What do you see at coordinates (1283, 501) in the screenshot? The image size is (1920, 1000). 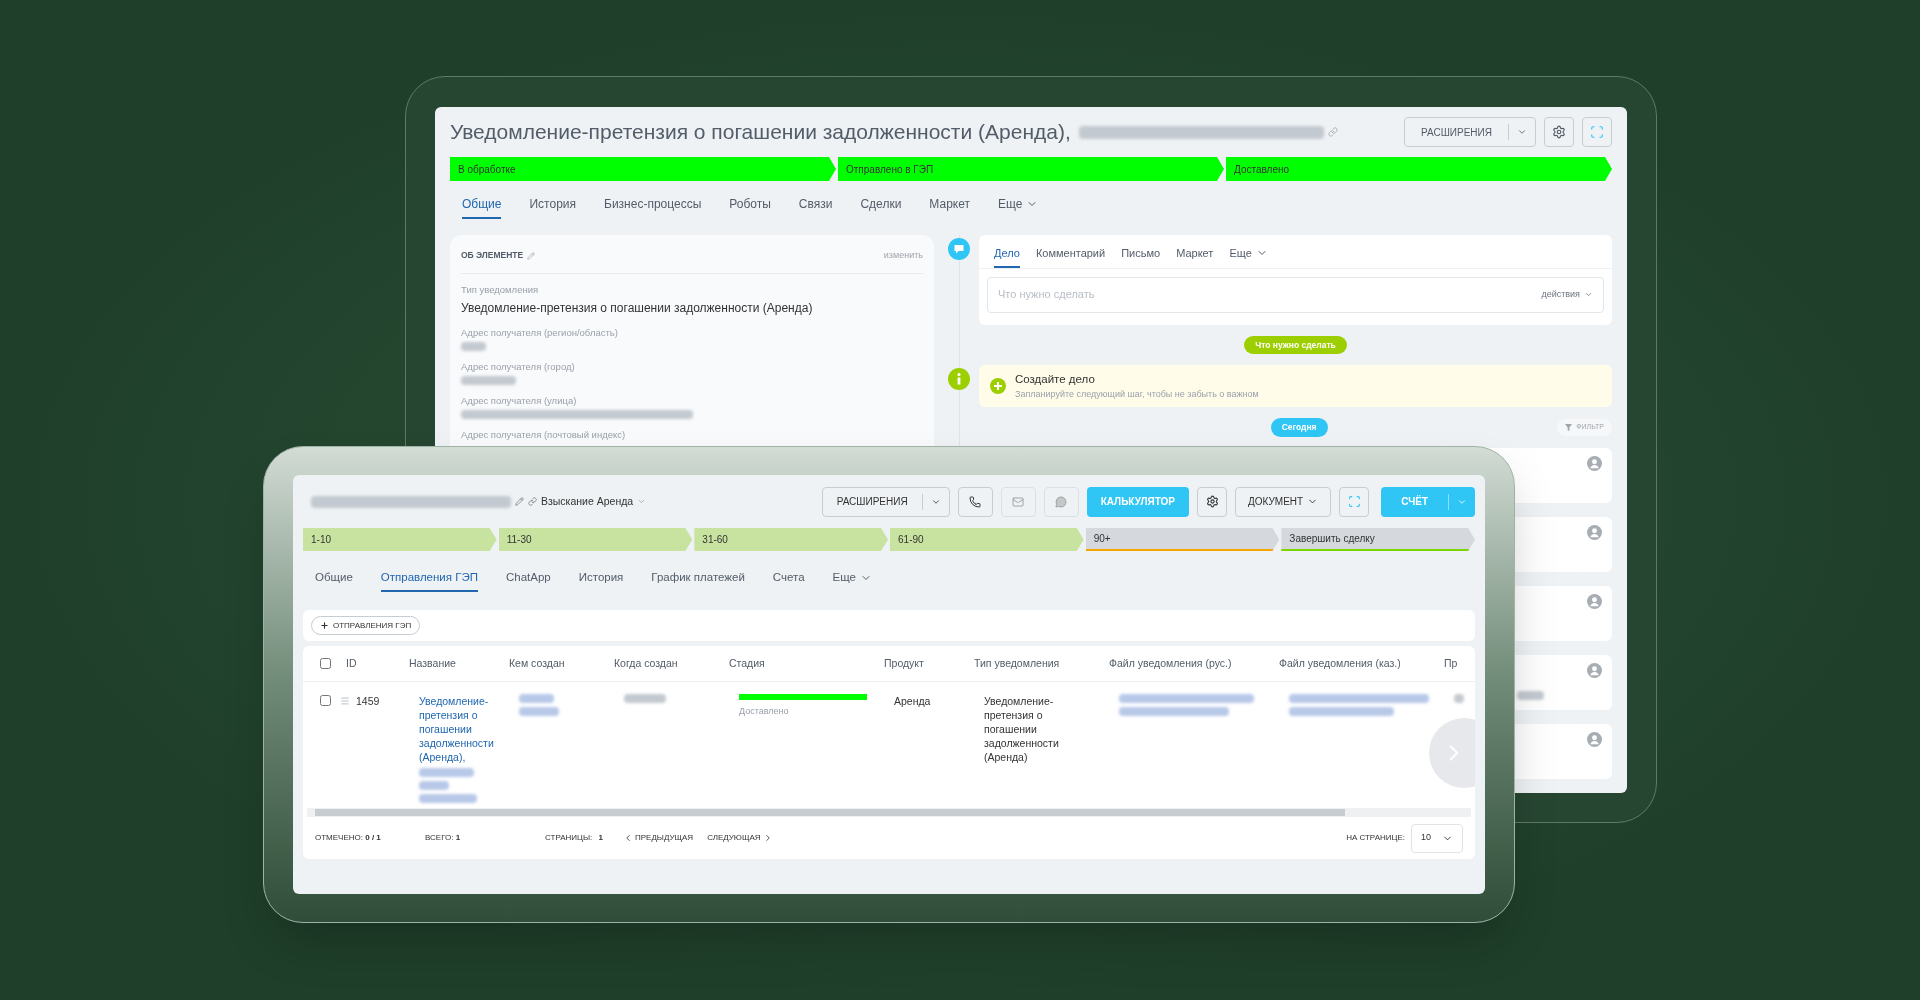 I see `document-button: ДОКУМЕНТ` at bounding box center [1283, 501].